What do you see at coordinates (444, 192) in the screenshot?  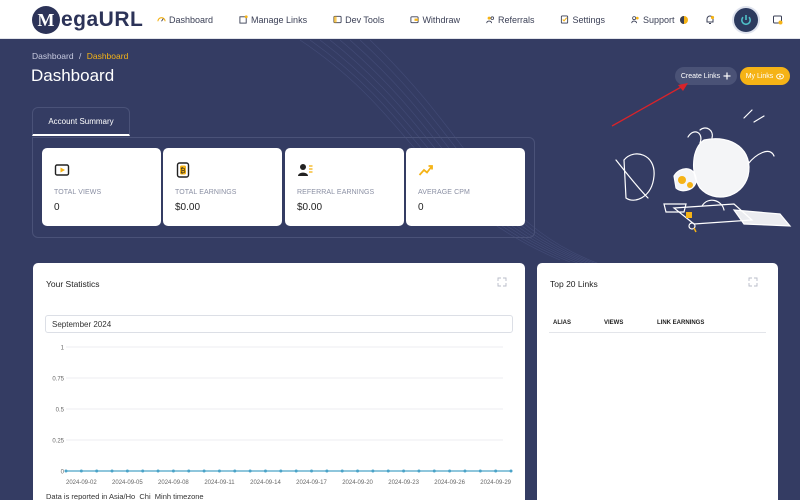 I see `card-label: AVERAGE CPM` at bounding box center [444, 192].